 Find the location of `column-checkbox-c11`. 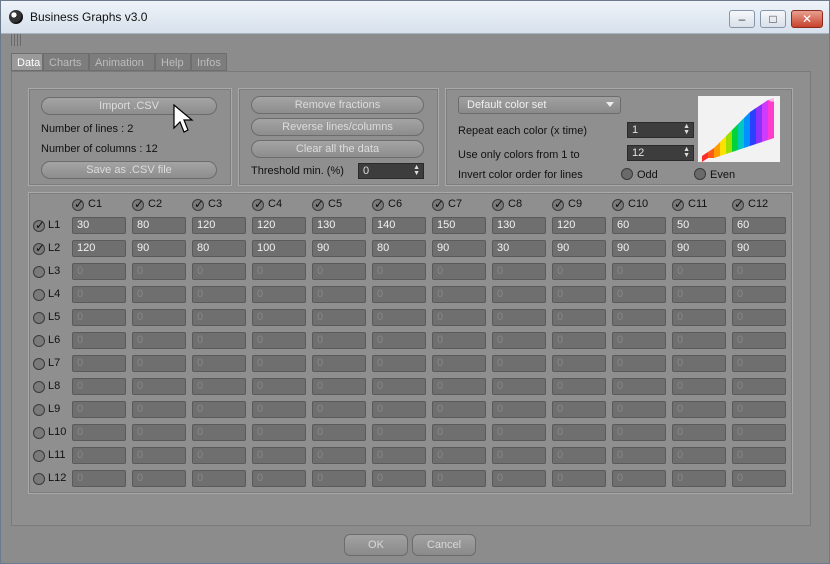

column-checkbox-c11 is located at coordinates (678, 204).